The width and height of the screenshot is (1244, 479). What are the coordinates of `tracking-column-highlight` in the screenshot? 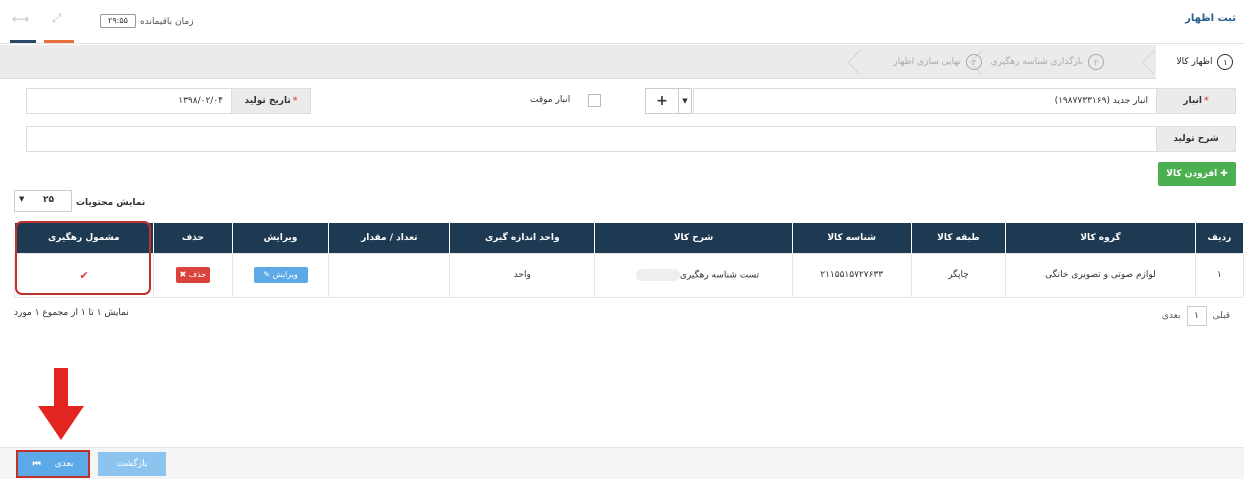 It's located at (83, 258).